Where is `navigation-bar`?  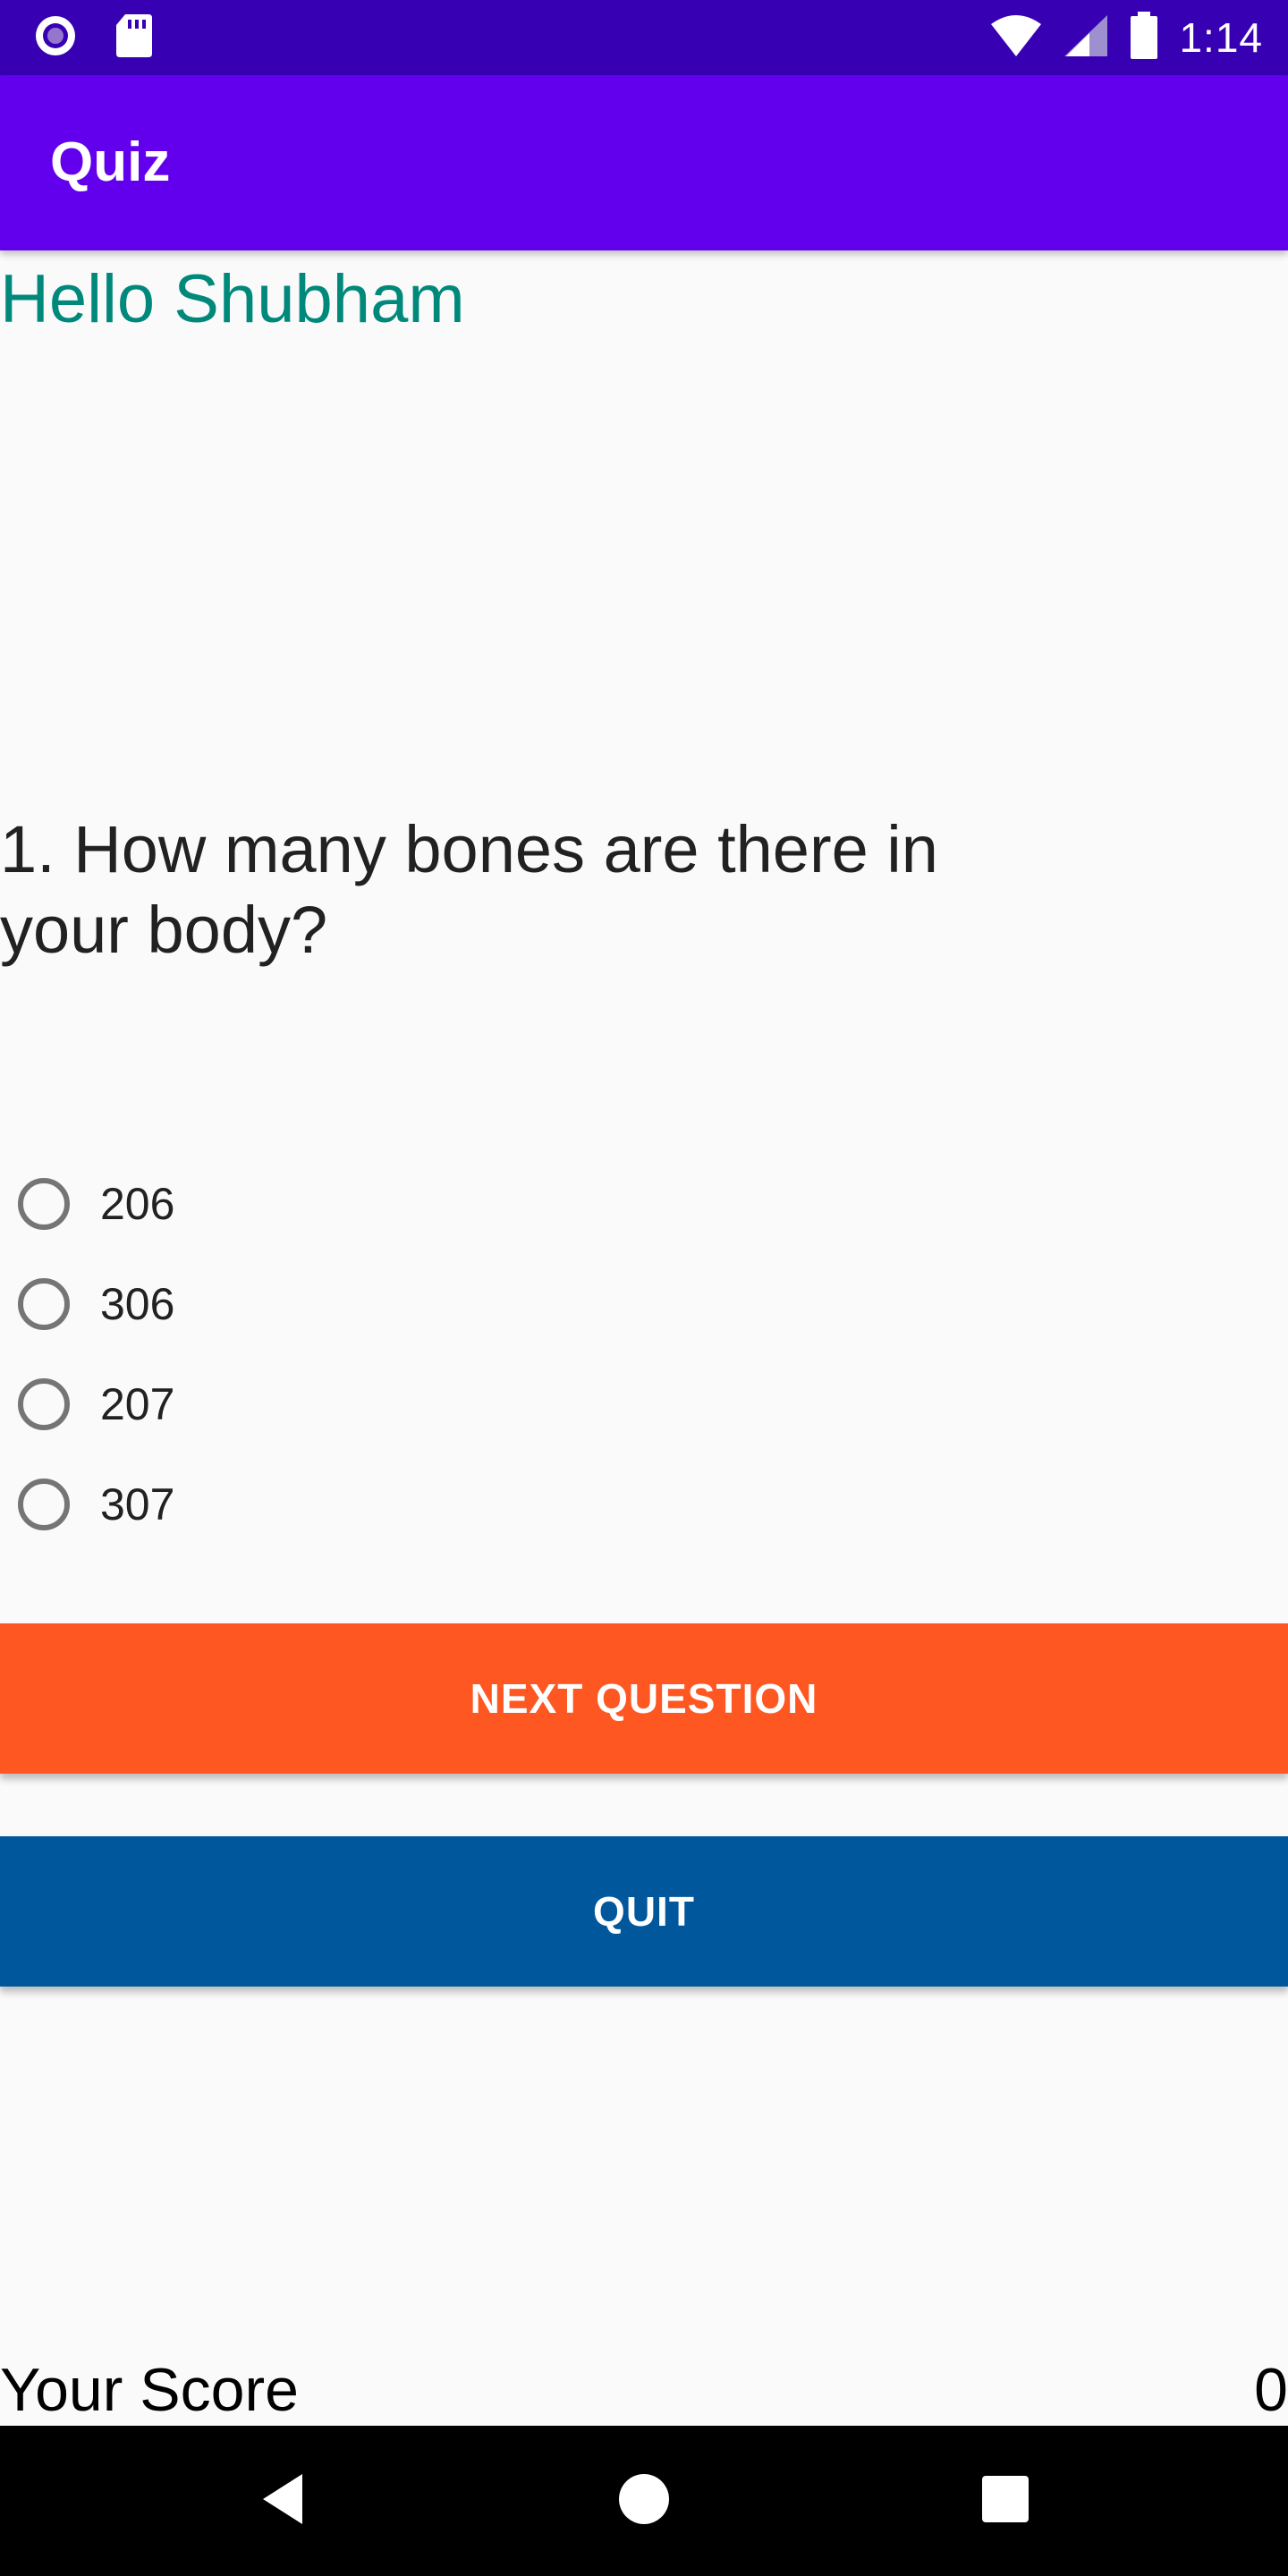 navigation-bar is located at coordinates (644, 2501).